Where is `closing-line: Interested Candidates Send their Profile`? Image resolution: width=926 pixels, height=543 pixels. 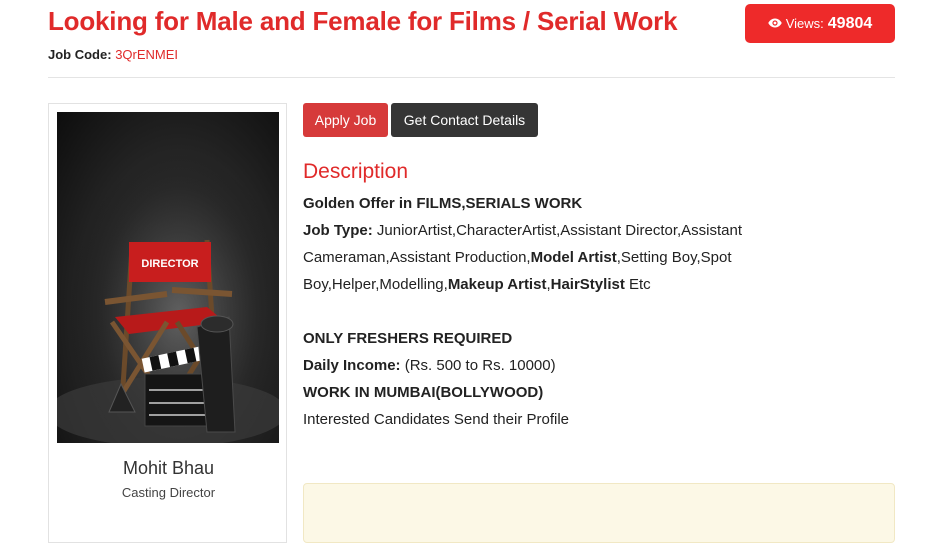 closing-line: Interested Candidates Send their Profile is located at coordinates (436, 419).